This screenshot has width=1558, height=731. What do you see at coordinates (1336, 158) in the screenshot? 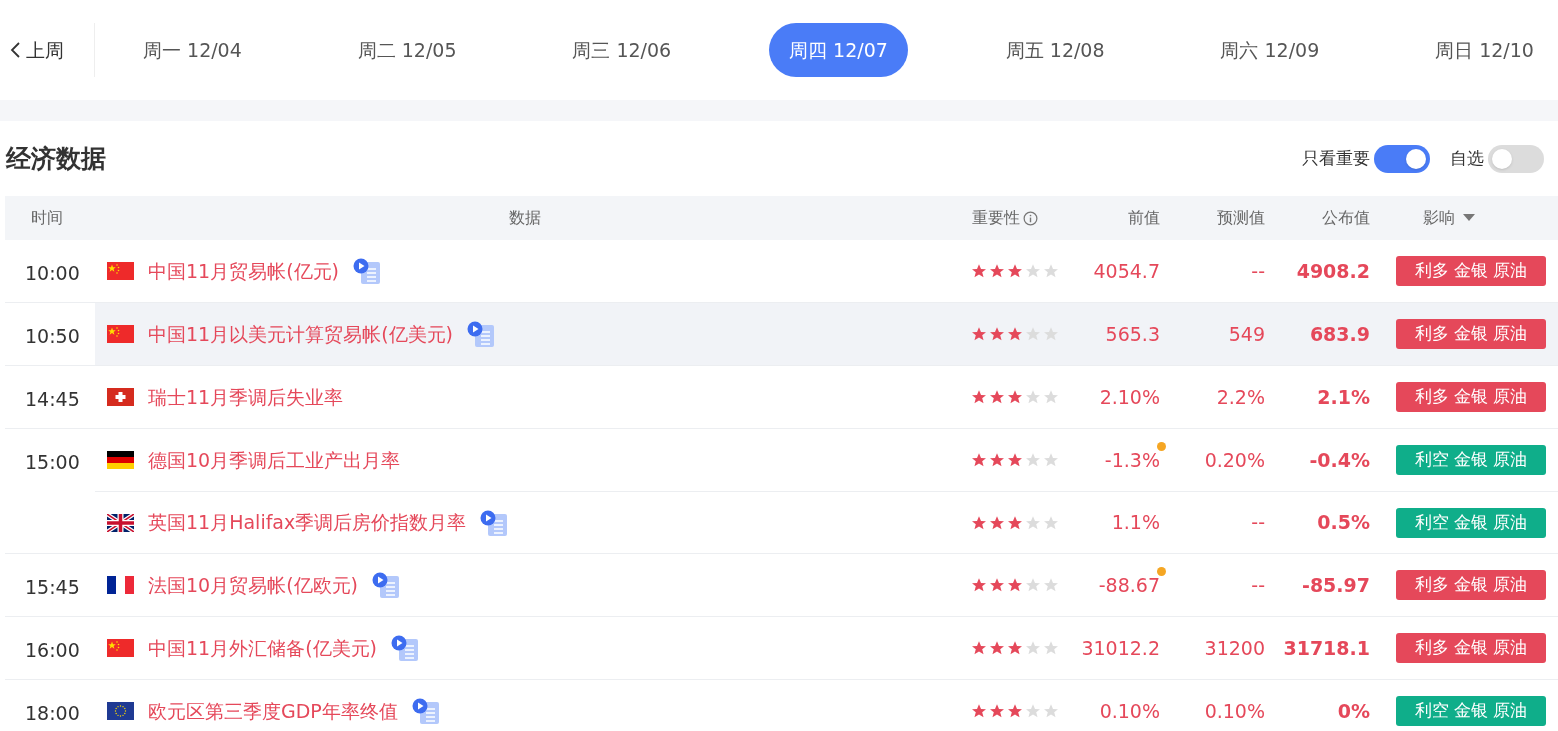
I see `toggle-label: 只看重要` at bounding box center [1336, 158].